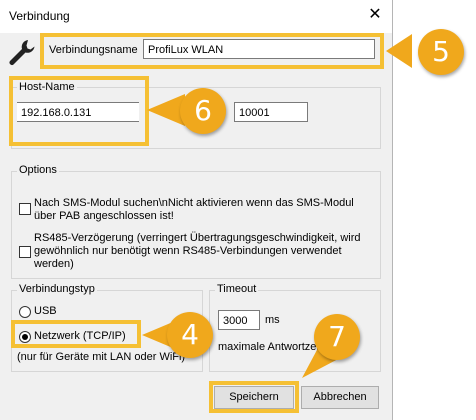 The image size is (476, 420). What do you see at coordinates (45, 311) in the screenshot?
I see `usb-radio-label: USB` at bounding box center [45, 311].